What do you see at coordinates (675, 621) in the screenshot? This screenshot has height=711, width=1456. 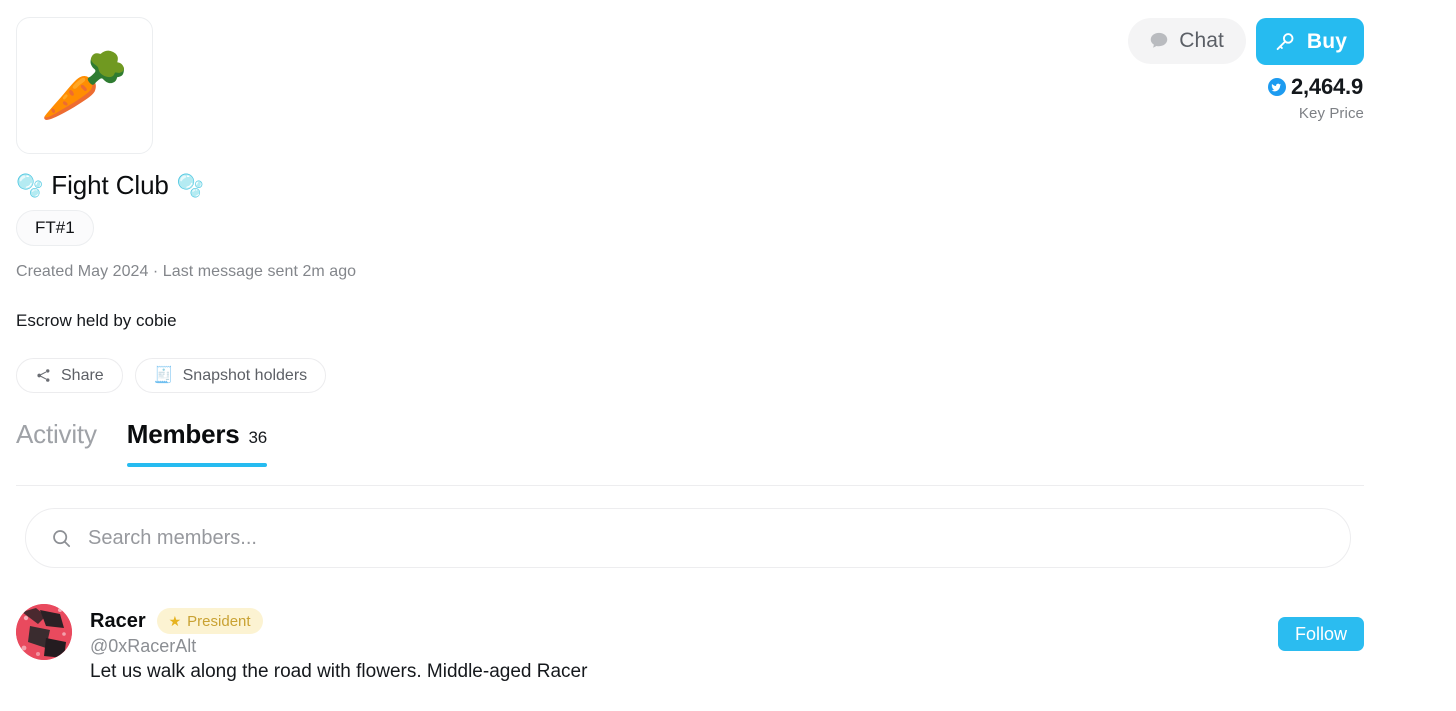 I see `member-name-row: Racer ★ President` at bounding box center [675, 621].